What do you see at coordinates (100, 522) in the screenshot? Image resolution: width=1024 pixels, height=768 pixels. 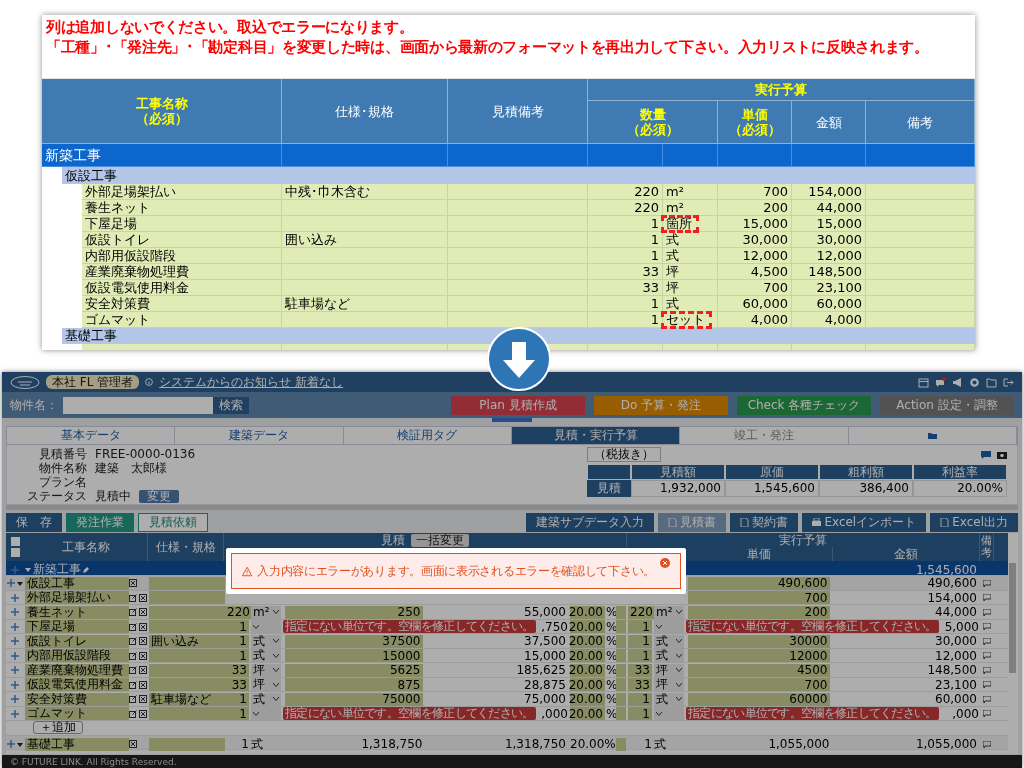 I see `toolbar-button: 発注作業` at bounding box center [100, 522].